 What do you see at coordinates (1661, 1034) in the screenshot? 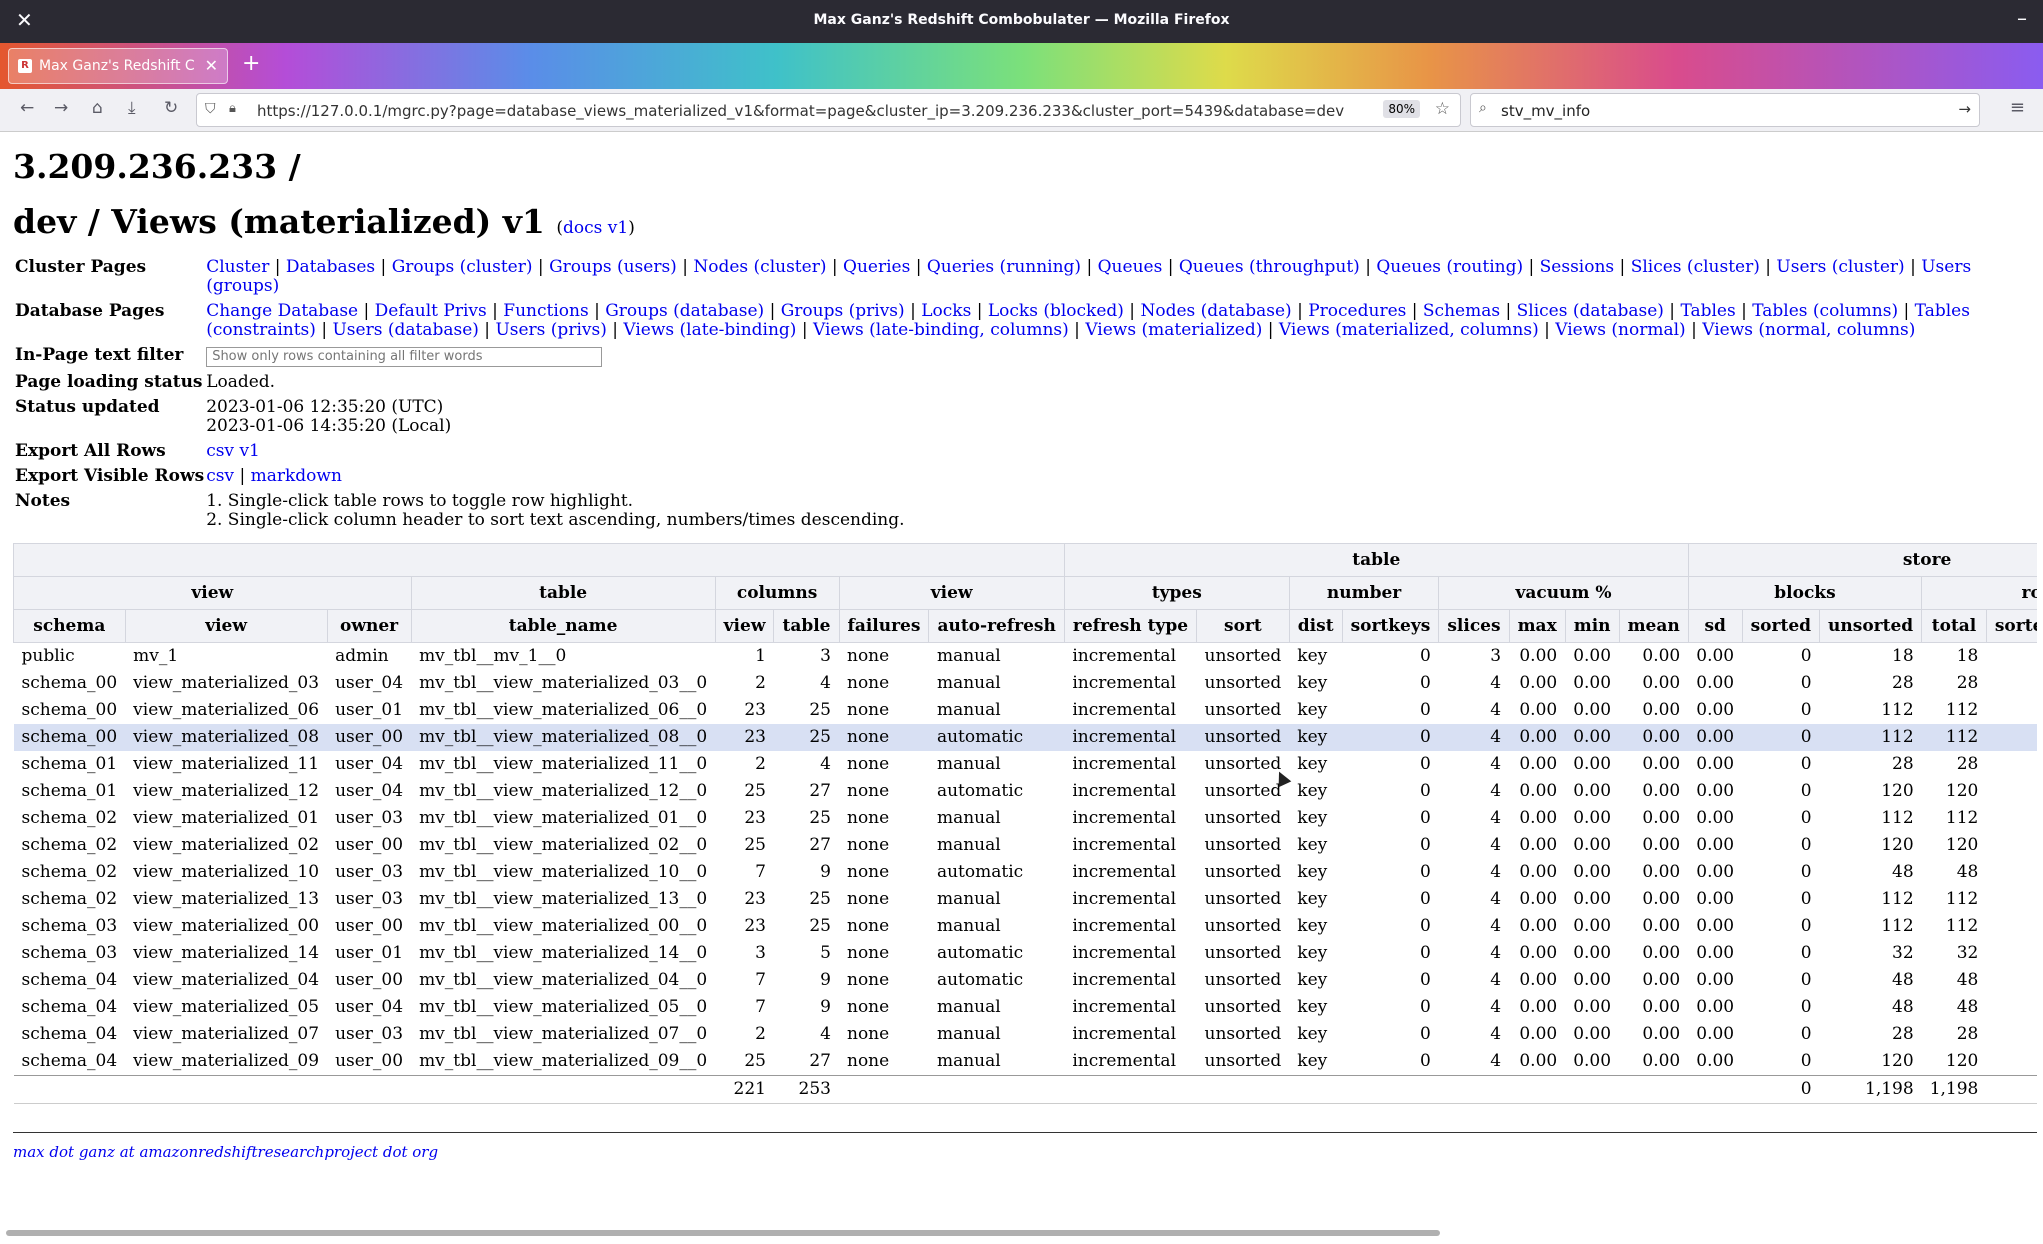
I see `table-cell: 0.00` at bounding box center [1661, 1034].